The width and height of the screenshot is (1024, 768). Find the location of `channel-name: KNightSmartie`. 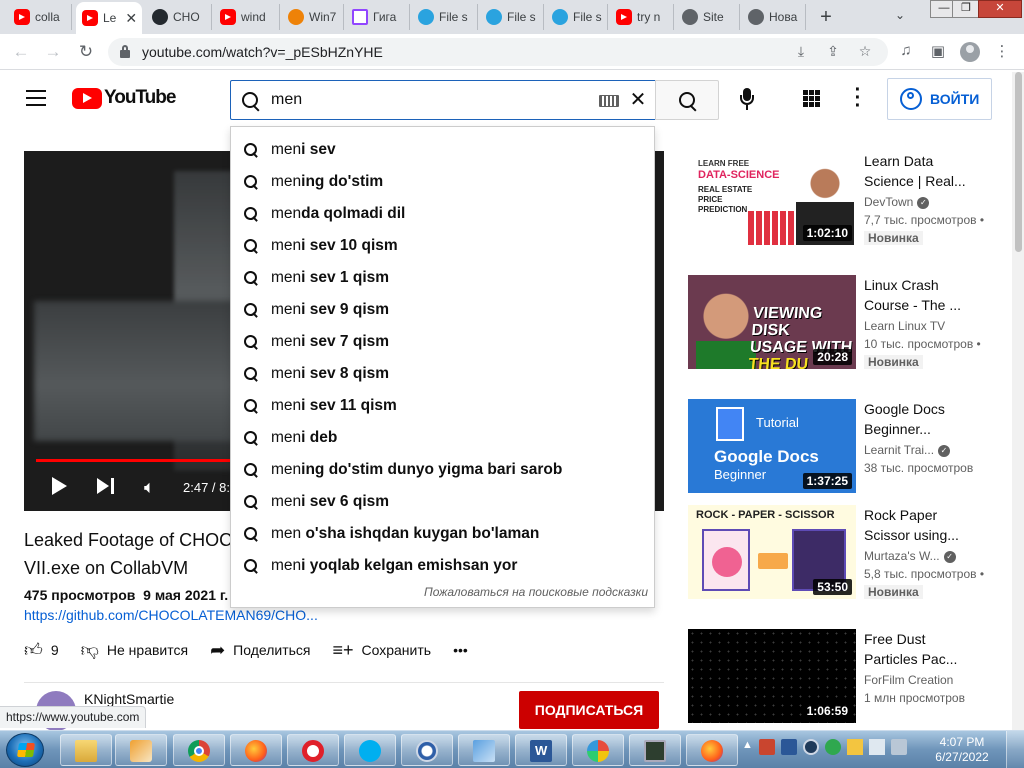

channel-name: KNightSmartie is located at coordinates (129, 699).